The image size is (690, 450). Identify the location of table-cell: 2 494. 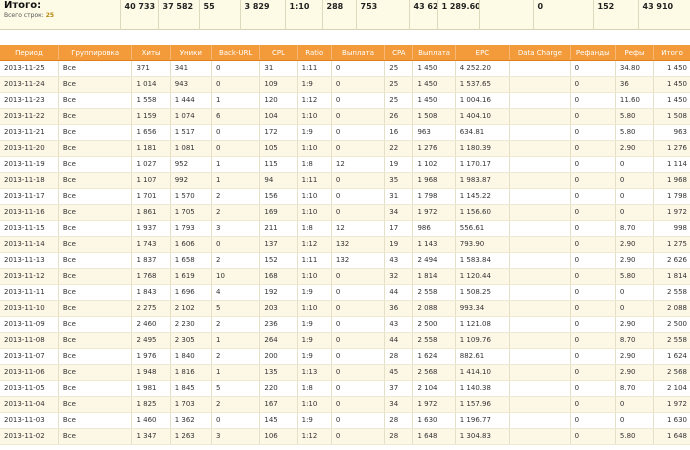
(434, 260).